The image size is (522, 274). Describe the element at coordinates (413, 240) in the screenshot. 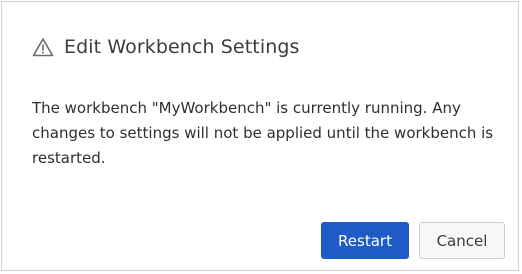

I see `dialog-footer: Restart Cancel` at that location.